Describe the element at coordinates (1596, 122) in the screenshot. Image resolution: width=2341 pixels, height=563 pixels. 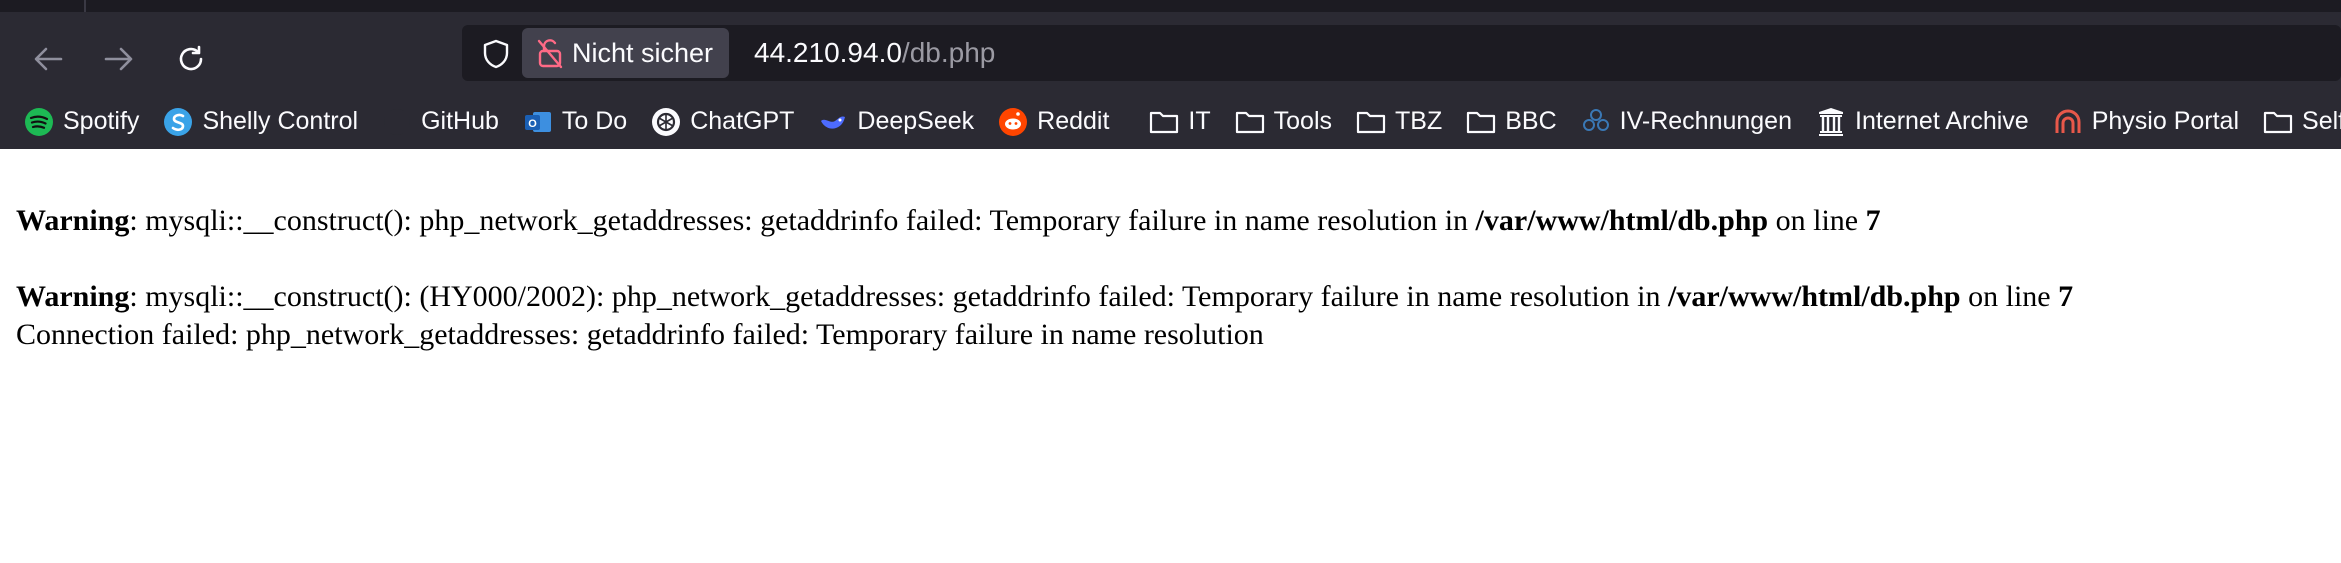
I see `iv-icon` at that location.